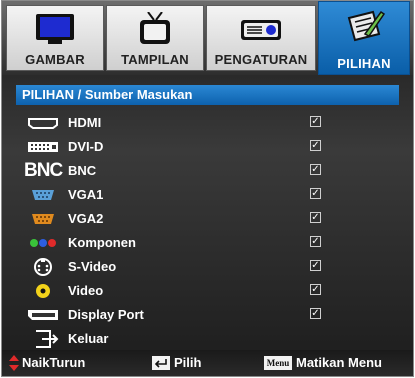  What do you see at coordinates (86, 218) in the screenshot?
I see `item-label: VGA2` at bounding box center [86, 218].